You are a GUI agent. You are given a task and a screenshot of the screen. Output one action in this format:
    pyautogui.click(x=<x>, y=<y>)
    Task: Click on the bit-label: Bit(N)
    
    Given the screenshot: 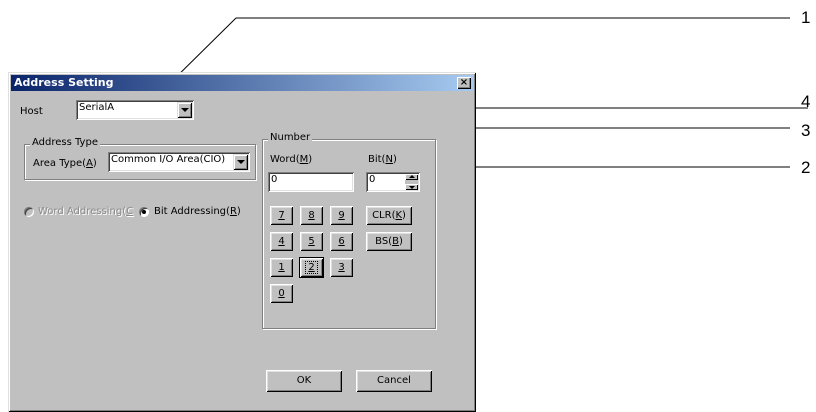 What is the action you would take?
    pyautogui.click(x=382, y=159)
    